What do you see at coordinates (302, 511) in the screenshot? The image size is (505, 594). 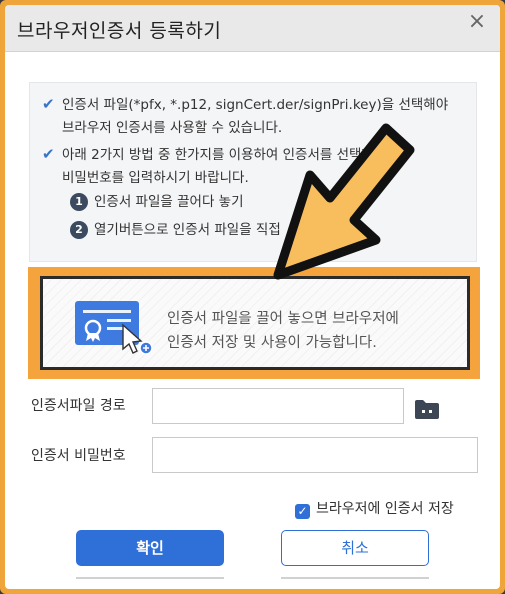 I see `save-checkbox: ✓` at bounding box center [302, 511].